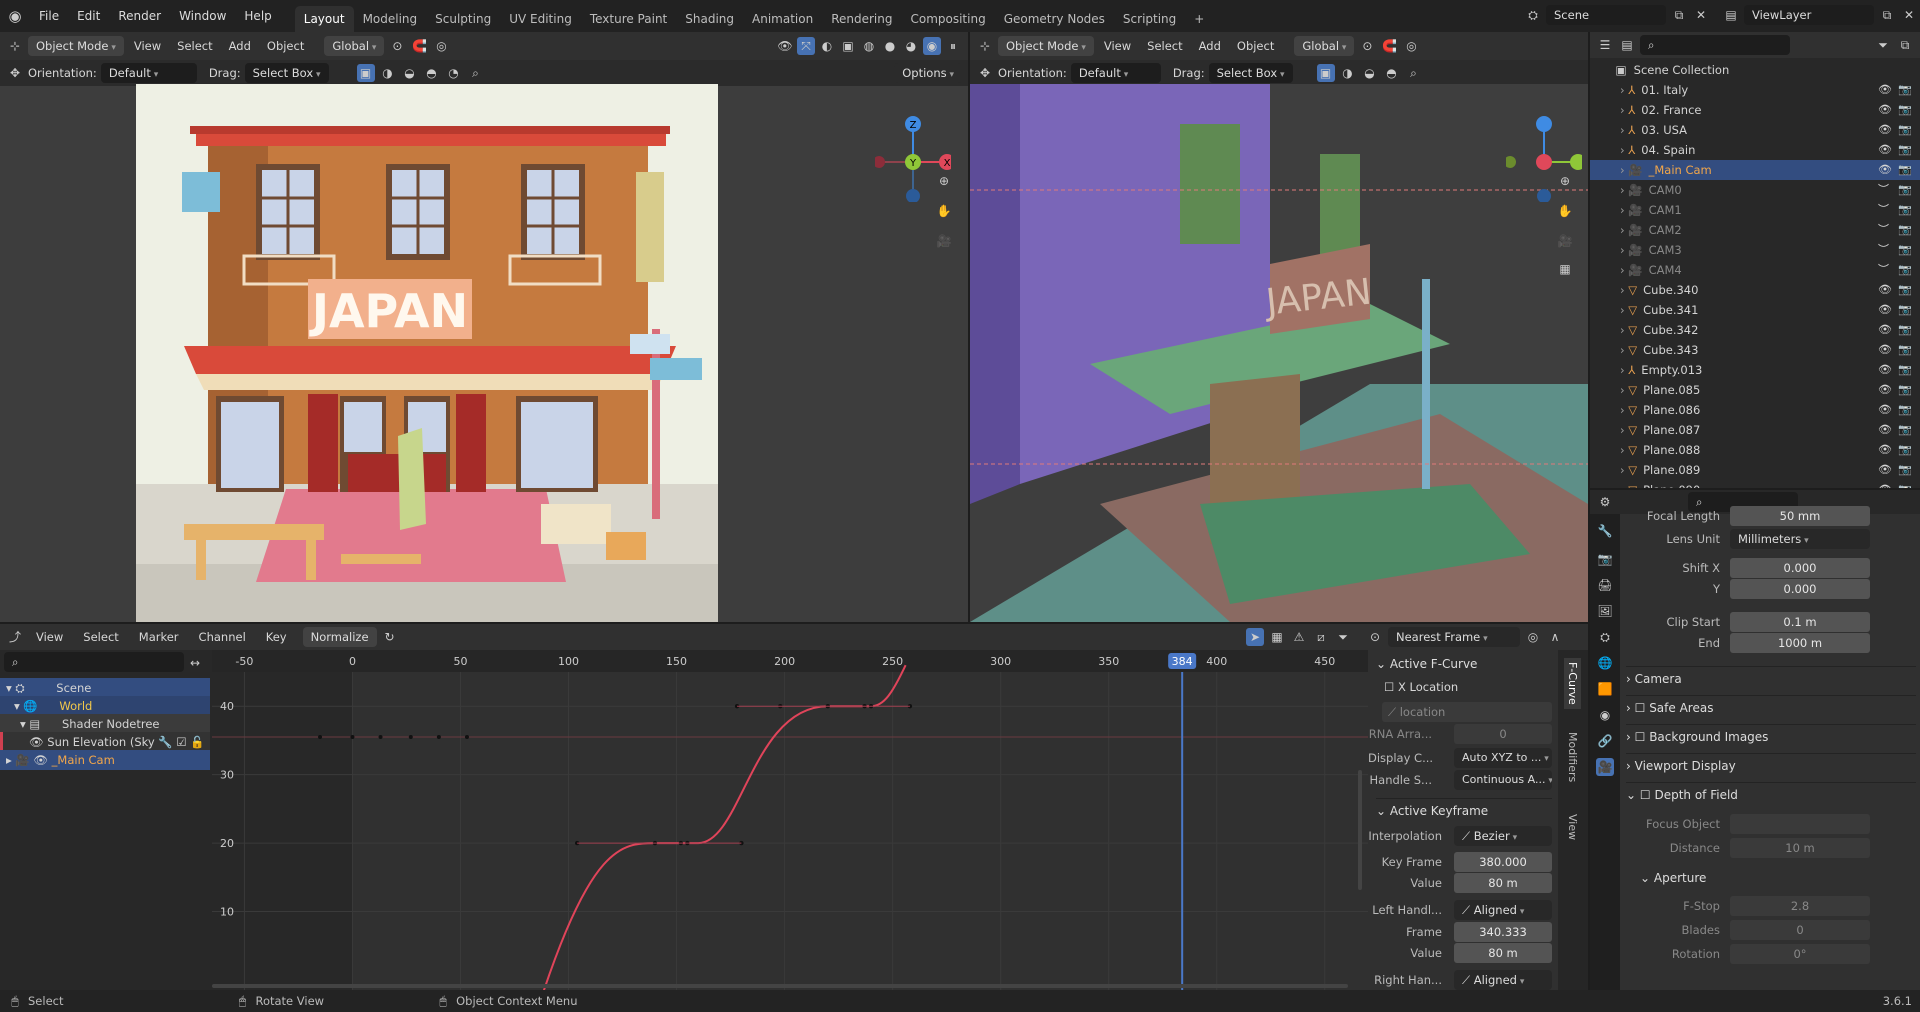  I want to click on menu-object: Object, so click(285, 46).